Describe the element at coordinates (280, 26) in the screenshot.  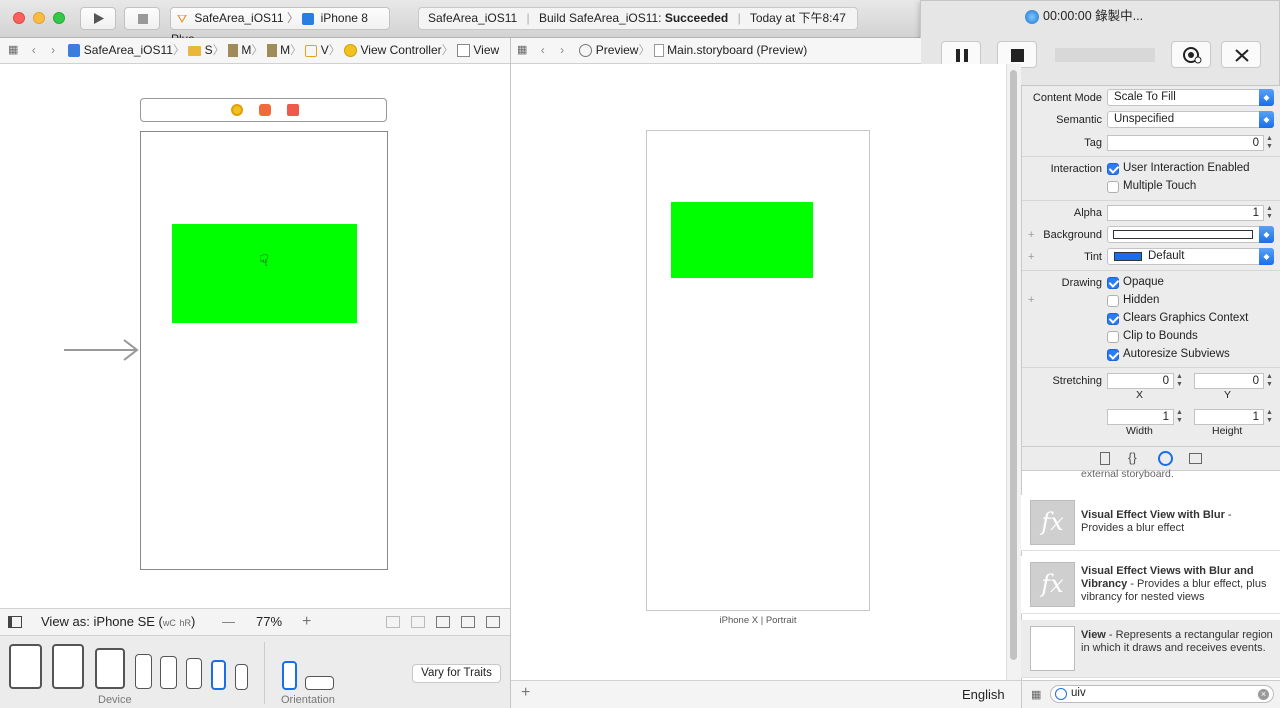
I see `scheme-selector: ⛛ SafeArea_iOS11 〉 iPhone 8 Plus` at that location.